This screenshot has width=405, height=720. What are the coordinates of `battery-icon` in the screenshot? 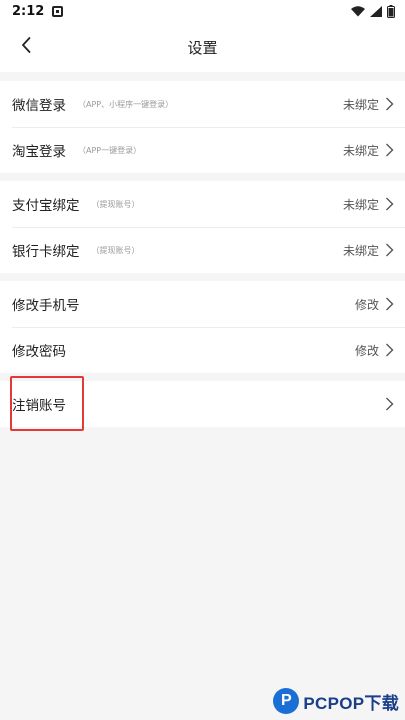 It's located at (391, 11).